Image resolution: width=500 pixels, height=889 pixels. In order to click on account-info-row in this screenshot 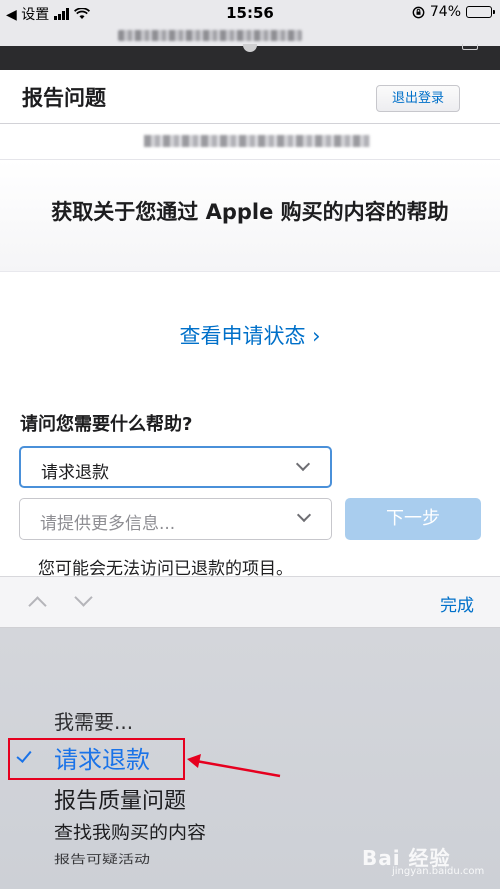, I will do `click(250, 142)`.